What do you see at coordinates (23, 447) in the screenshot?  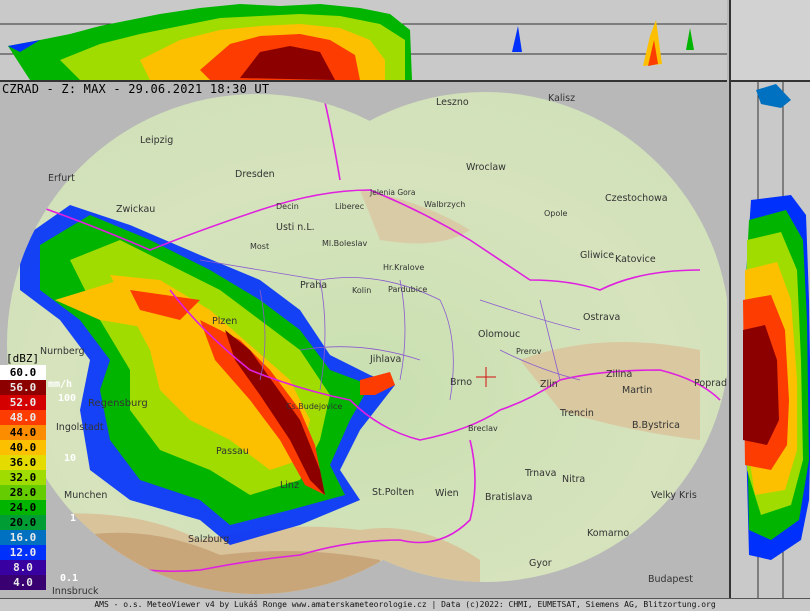 I see `legend-level: 40.0` at bounding box center [23, 447].